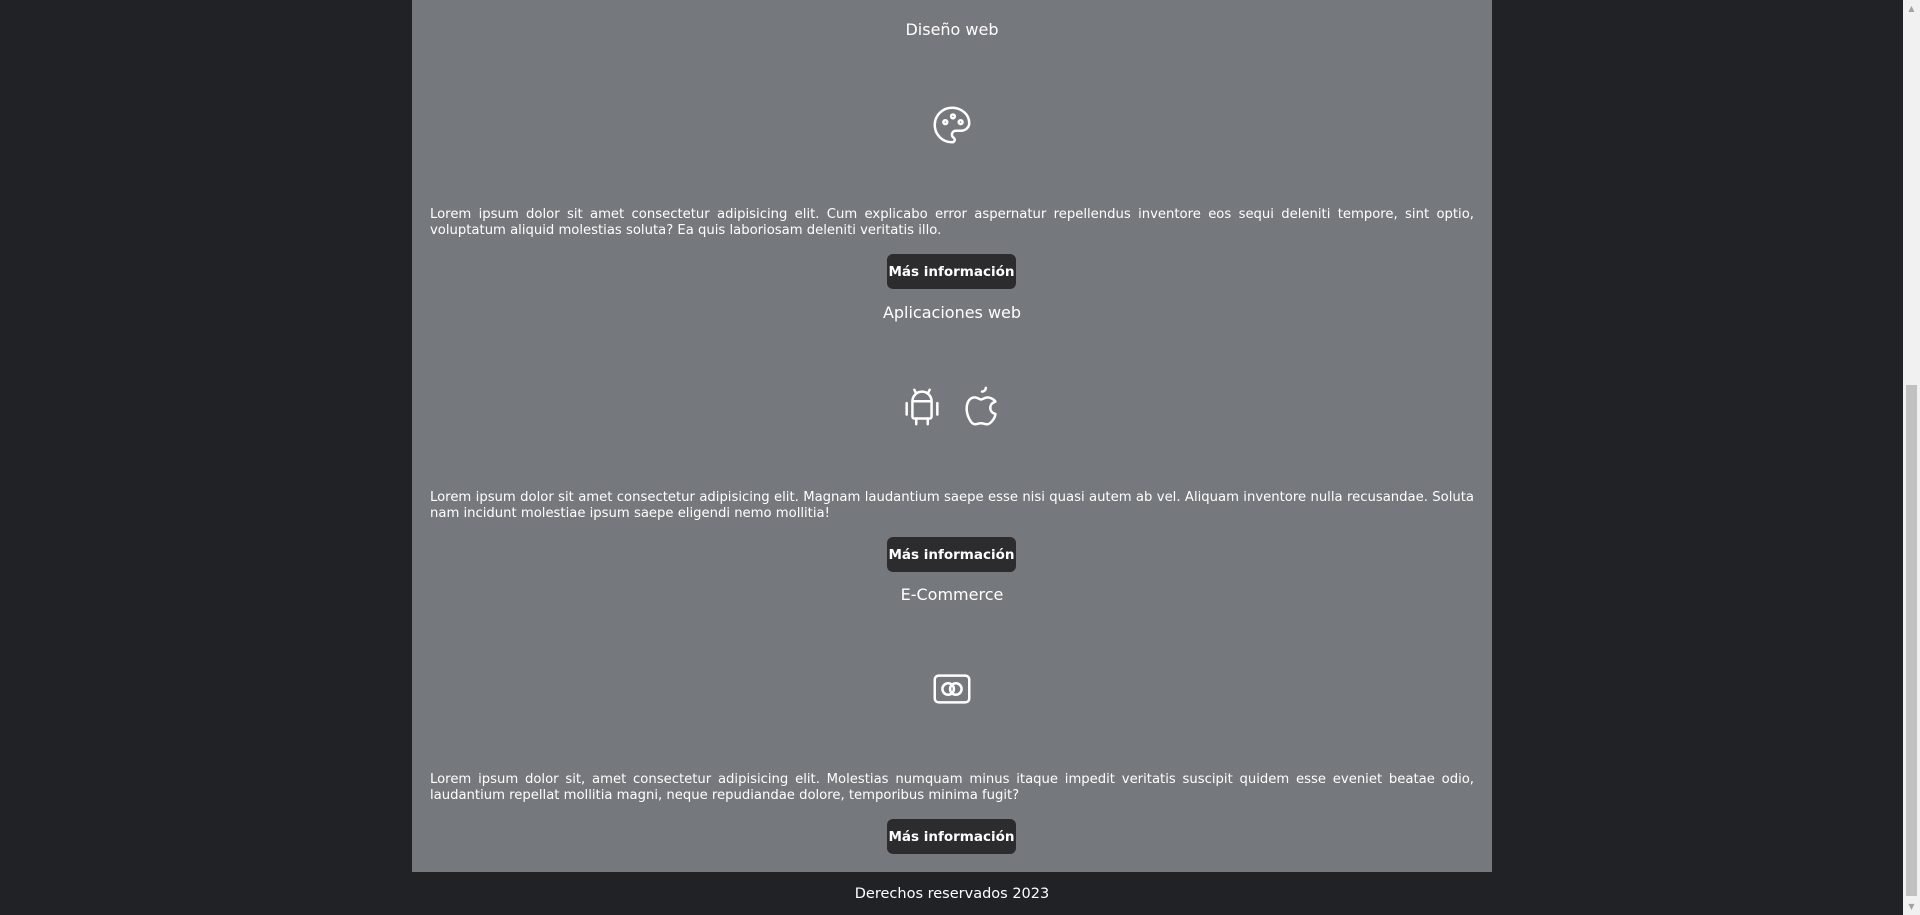 The width and height of the screenshot is (1920, 915). I want to click on apple-icon, so click(982, 409).